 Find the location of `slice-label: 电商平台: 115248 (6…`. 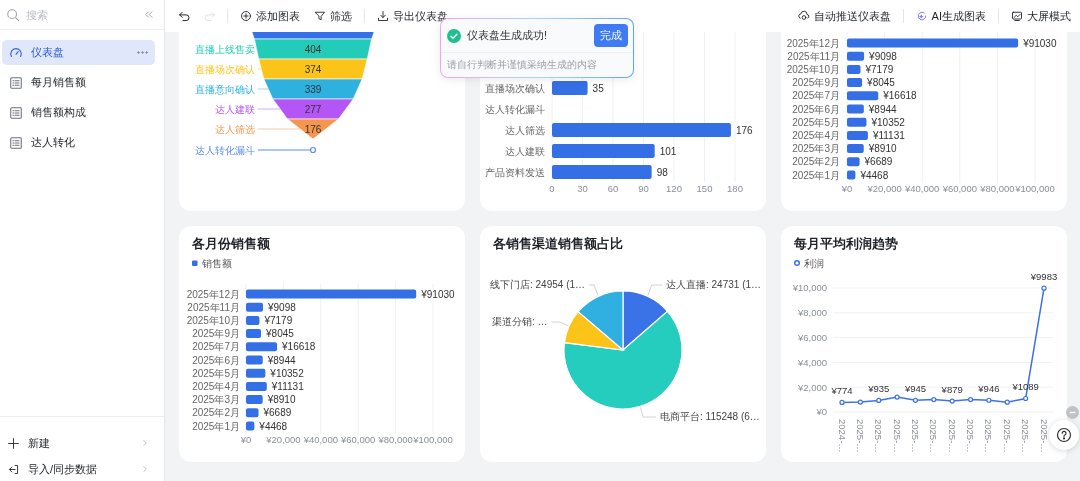

slice-label: 电商平台: 115248 (6… is located at coordinates (710, 416).